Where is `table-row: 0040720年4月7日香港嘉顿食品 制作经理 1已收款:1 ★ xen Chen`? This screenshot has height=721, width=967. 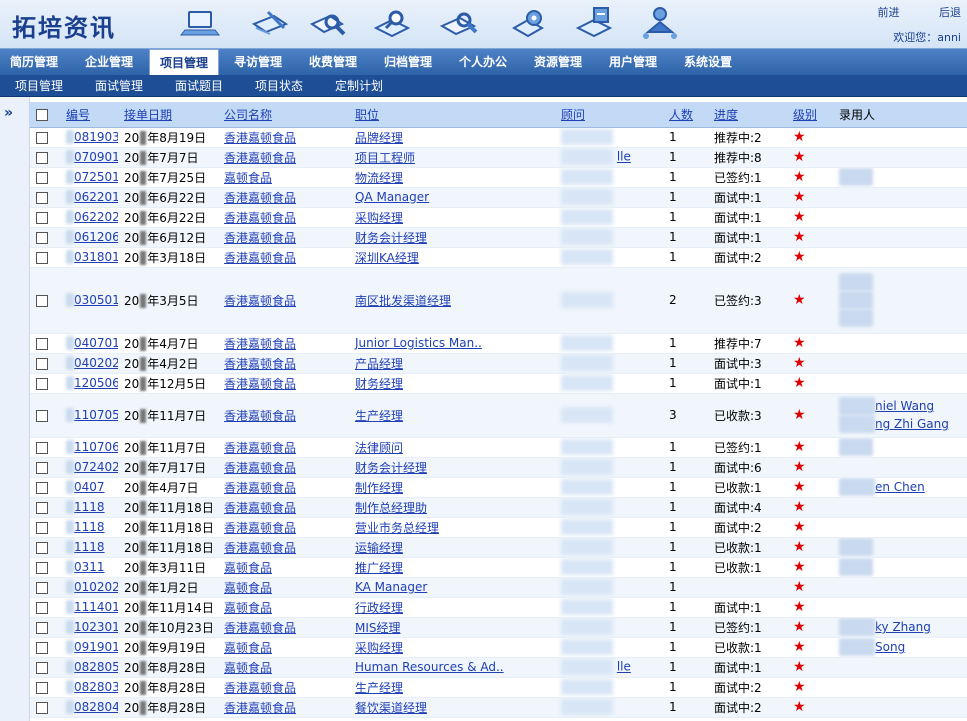 table-row: 0040720年4月7日香港嘉顿食品 制作经理 1已收款:1 ★ xen Chen is located at coordinates (498, 487).